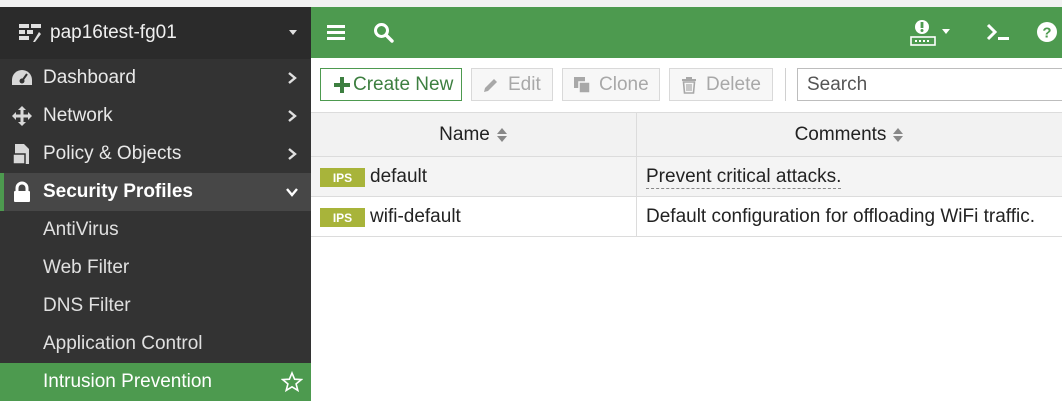 The width and height of the screenshot is (1062, 401). I want to click on clone-button: Clone, so click(611, 84).